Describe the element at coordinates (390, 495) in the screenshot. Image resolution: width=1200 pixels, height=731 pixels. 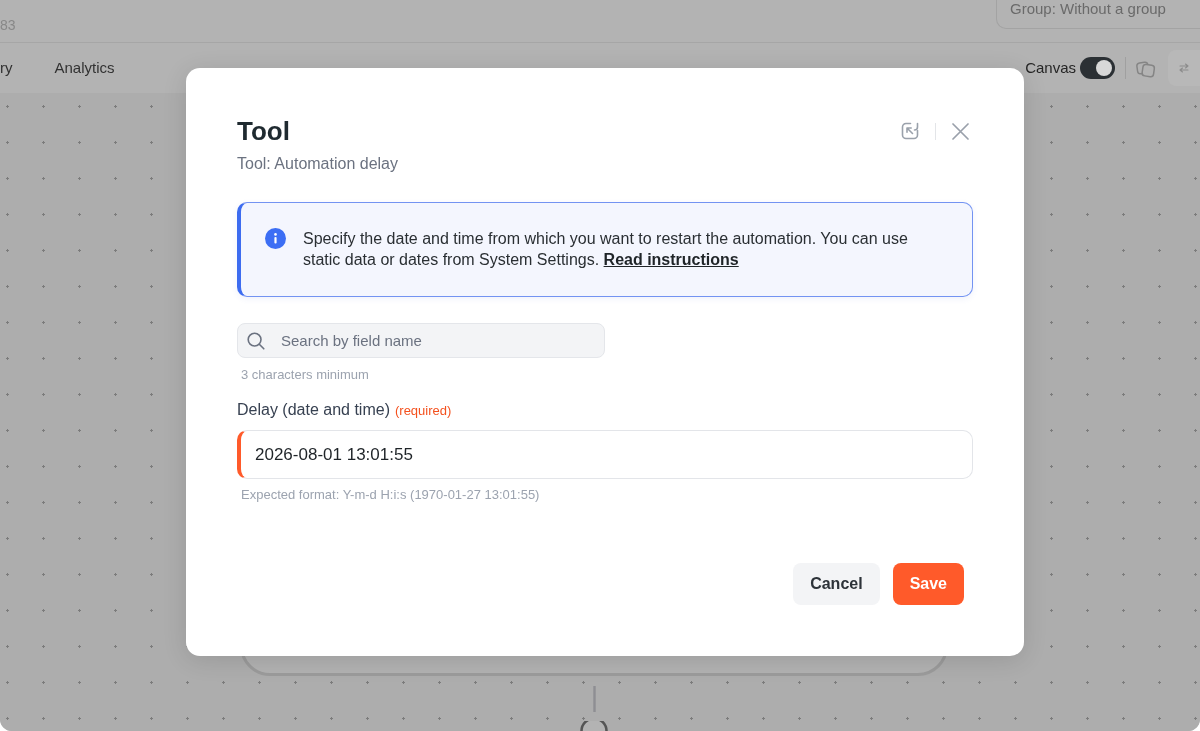
I see `format-hint: Expected format: Y-m-d H:i:s (1970-01-27 13:01:55)` at that location.